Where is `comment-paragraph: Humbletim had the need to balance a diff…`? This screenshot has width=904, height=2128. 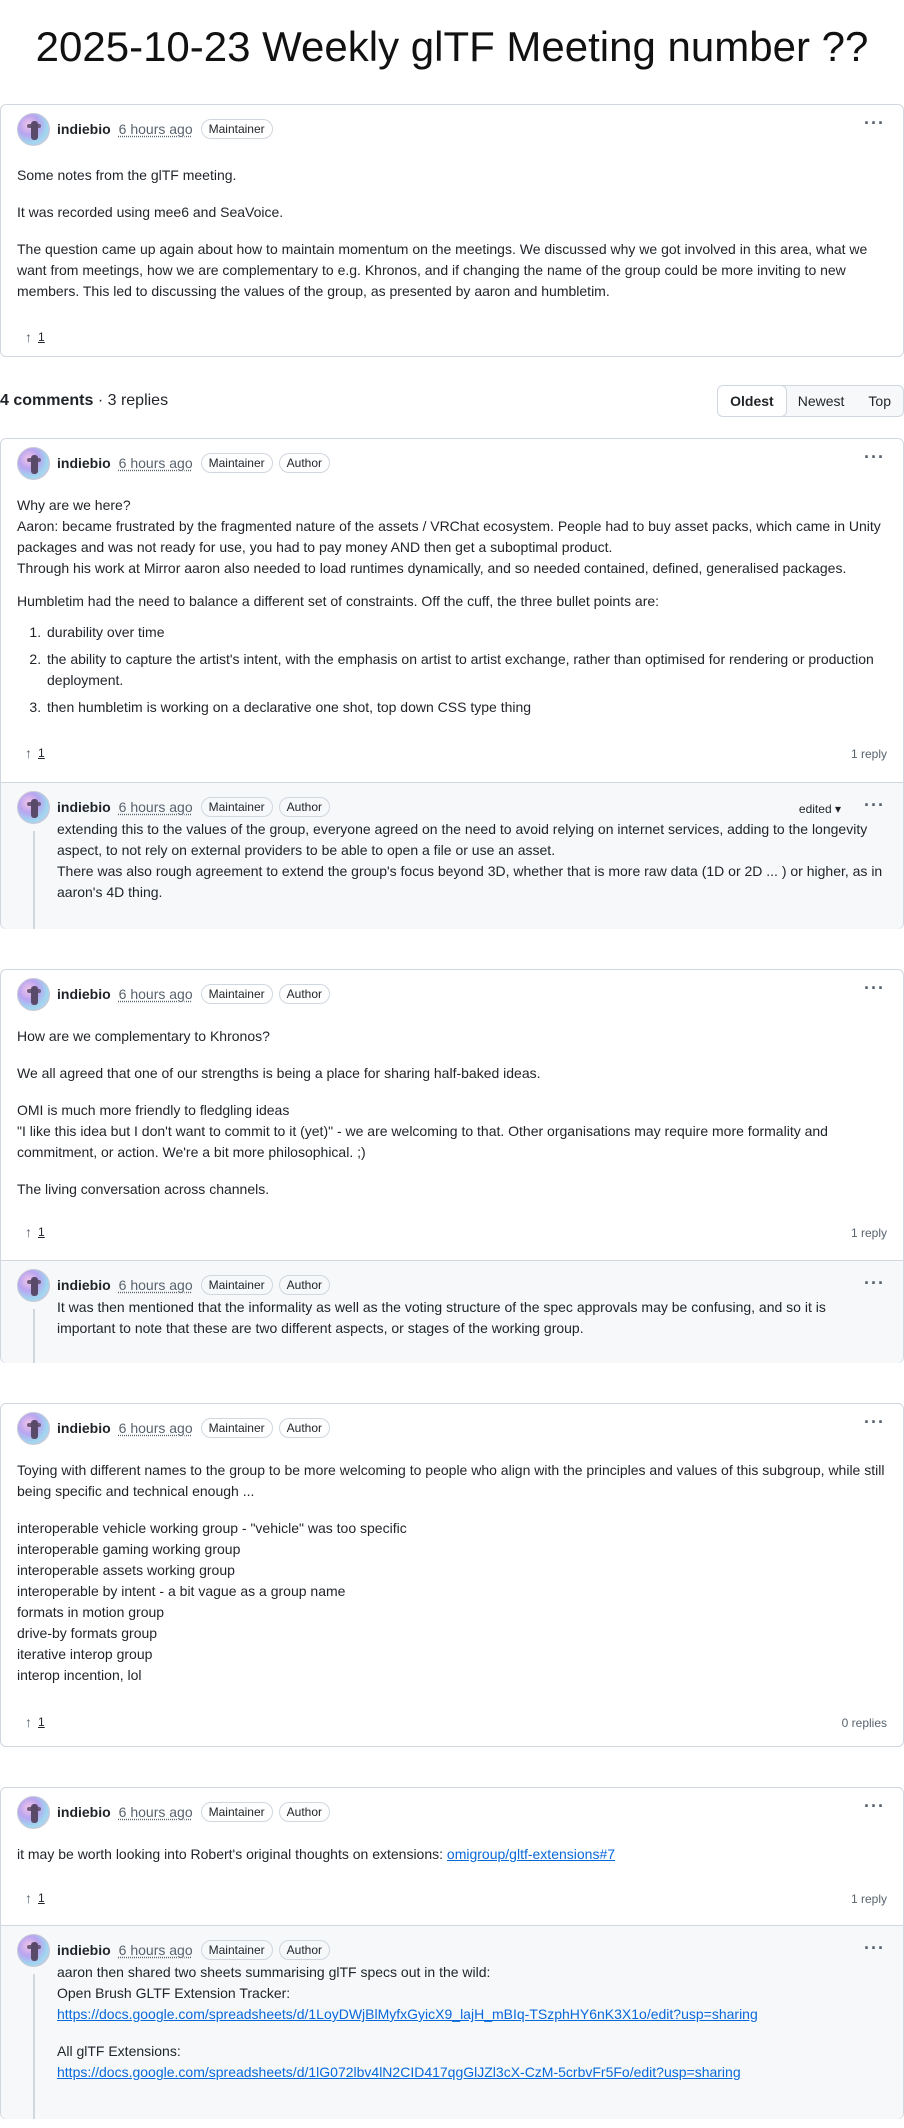
comment-paragraph: Humbletim had the need to balance a diff… is located at coordinates (338, 601).